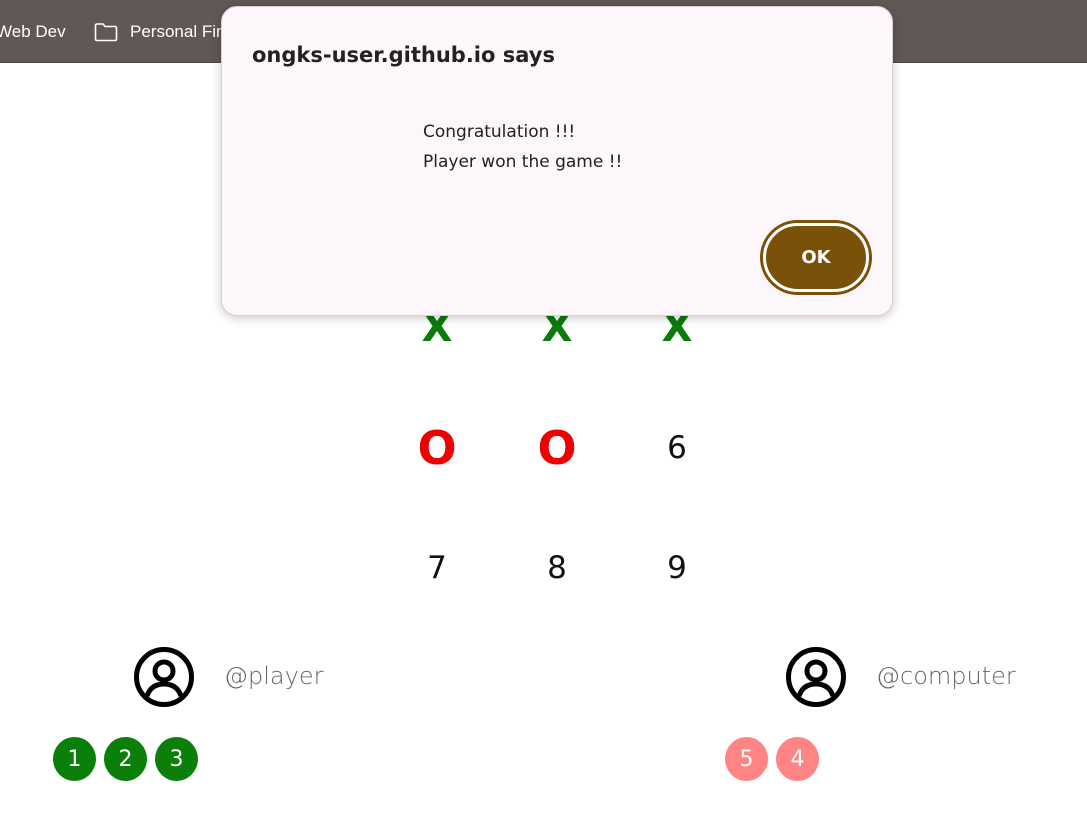 This screenshot has width=1087, height=826. Describe the element at coordinates (523, 162) in the screenshot. I see `dialog-message-line: Player won the game !!` at that location.